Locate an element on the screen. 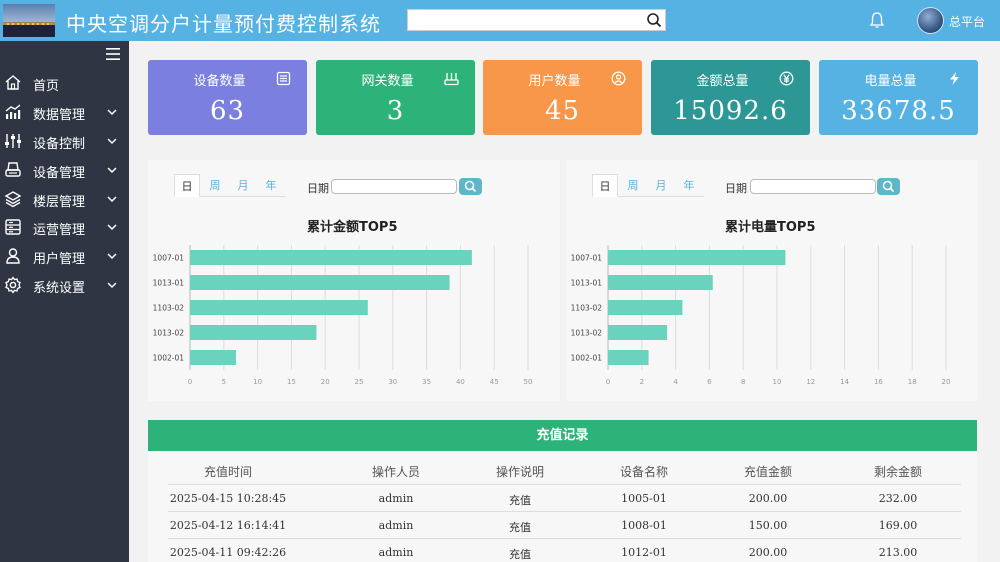  column-header: 剩余金额 is located at coordinates (897, 472).